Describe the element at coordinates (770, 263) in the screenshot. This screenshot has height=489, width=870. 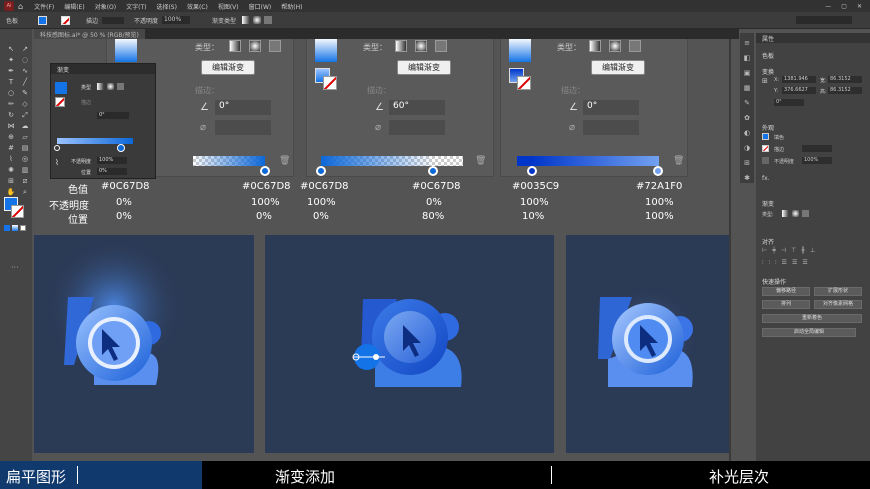
I see `distribute-center-icon: ⫶` at that location.